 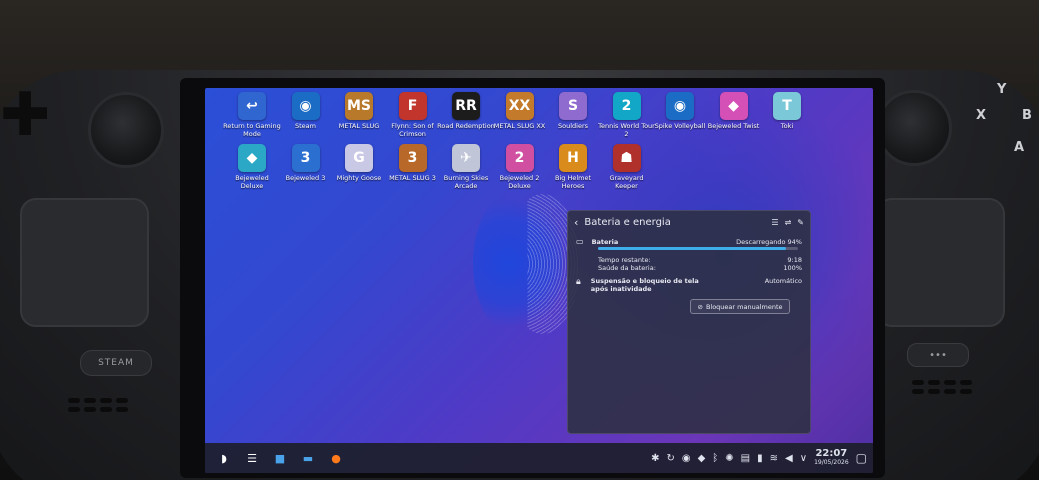 I want to click on battery-level-bar, so click(x=698, y=248).